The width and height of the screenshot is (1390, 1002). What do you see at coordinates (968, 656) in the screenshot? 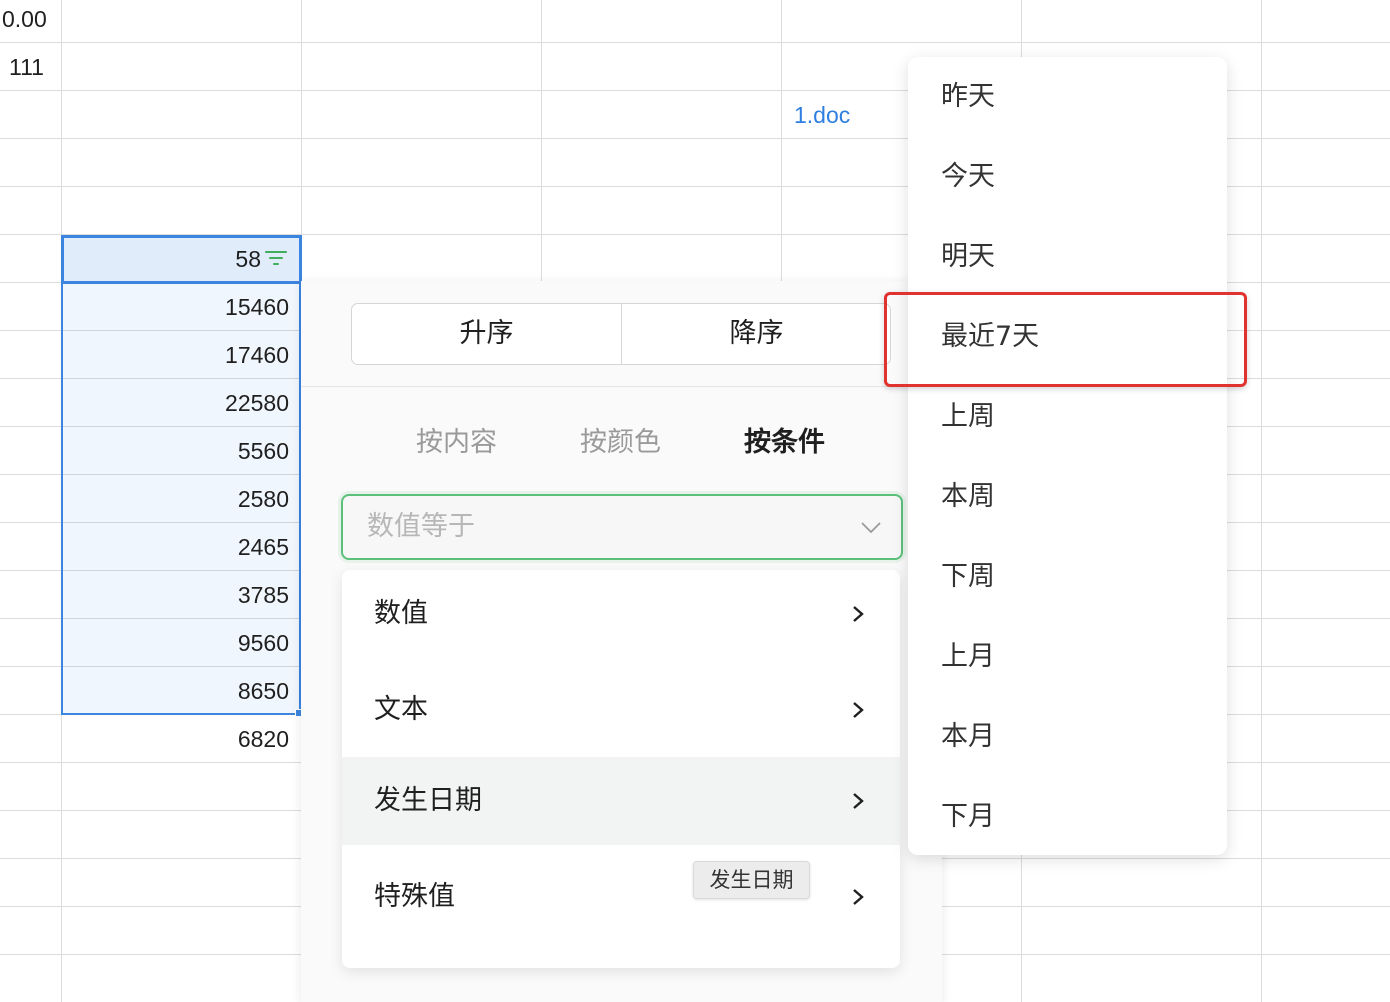
I see `date-option-label: 上月` at bounding box center [968, 656].